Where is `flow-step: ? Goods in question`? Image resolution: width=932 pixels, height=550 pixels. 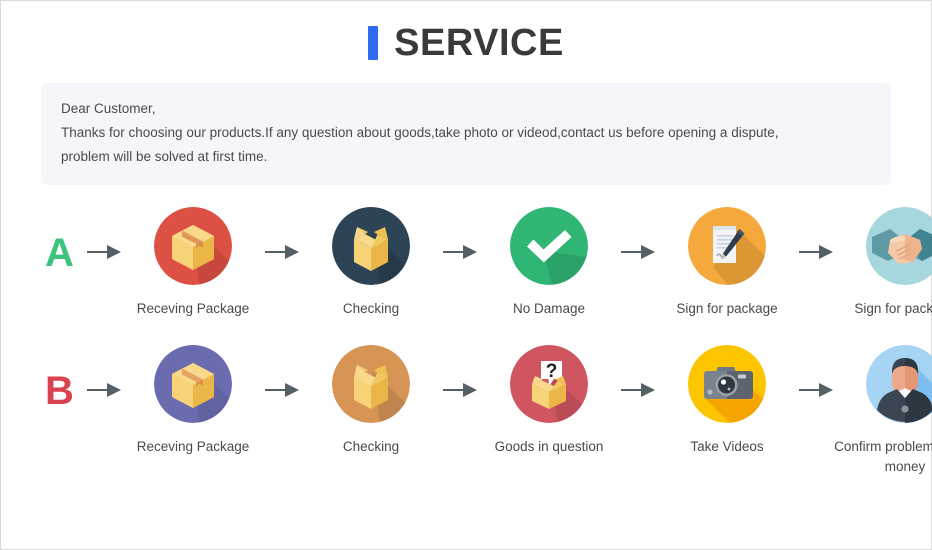 flow-step: ? Goods in question is located at coordinates (549, 401).